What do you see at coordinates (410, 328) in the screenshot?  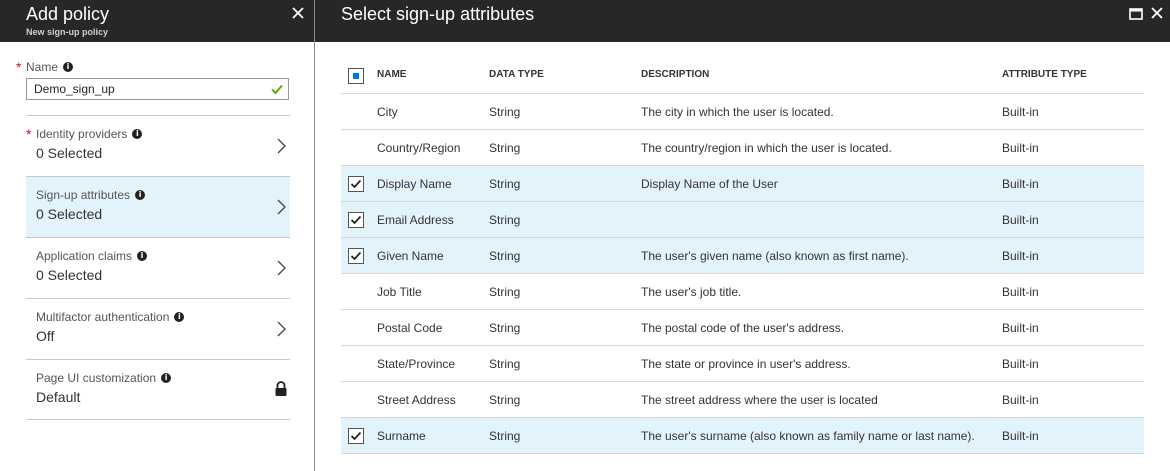 I see `cell-name: Postal Code` at bounding box center [410, 328].